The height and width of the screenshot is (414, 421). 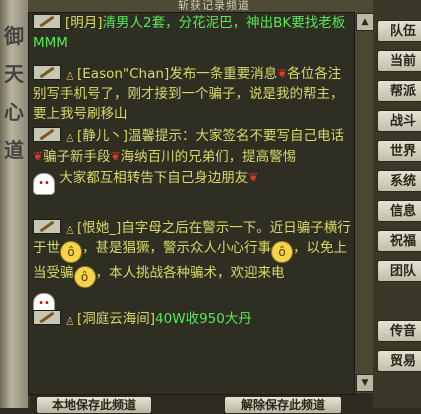 What do you see at coordinates (102, 136) in the screenshot?
I see `sender-name: [静儿丶]` at bounding box center [102, 136].